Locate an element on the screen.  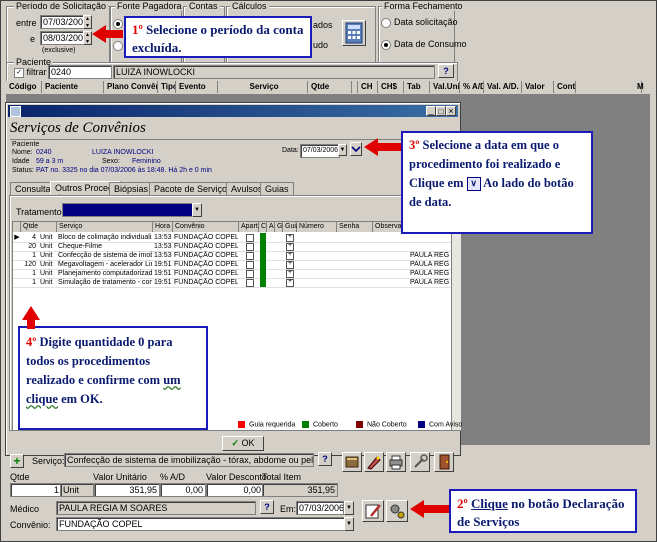
col-plano: Plano Convênio is located at coordinates (131, 87).